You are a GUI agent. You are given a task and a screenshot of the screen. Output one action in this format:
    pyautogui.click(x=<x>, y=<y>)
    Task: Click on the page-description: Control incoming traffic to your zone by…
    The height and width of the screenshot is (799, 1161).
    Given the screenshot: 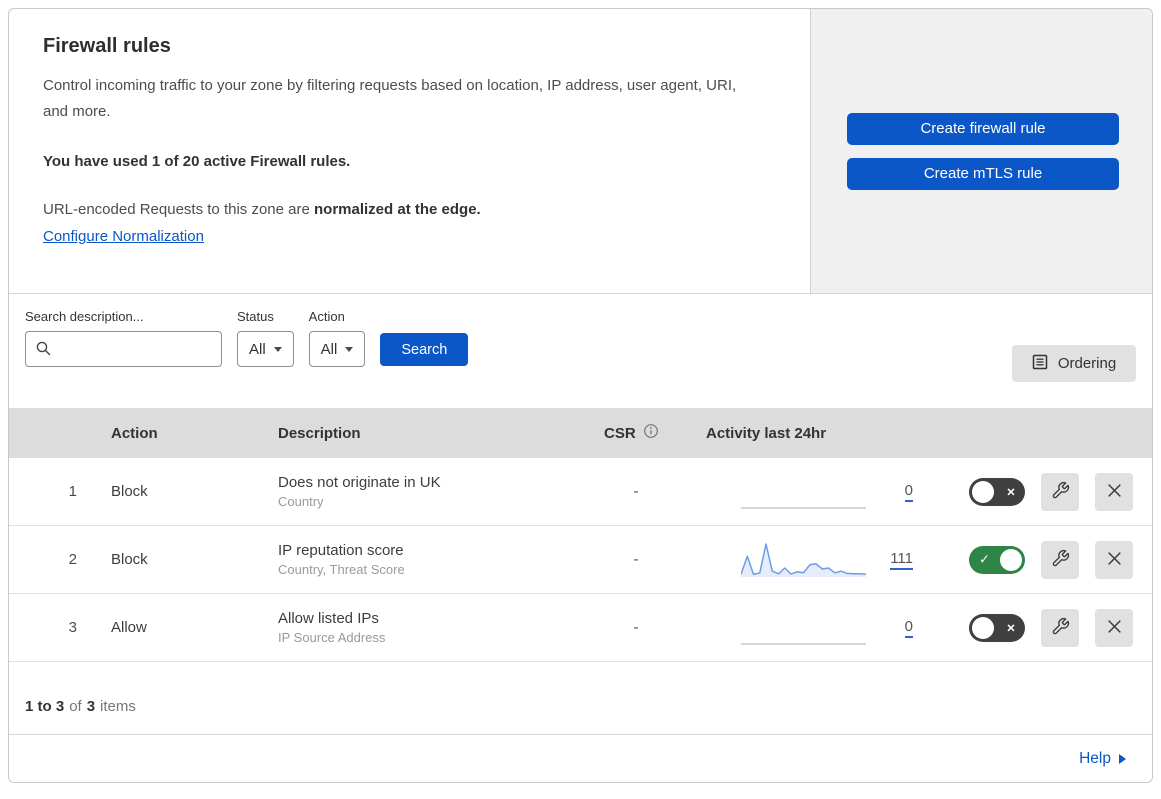 What is the action you would take?
    pyautogui.click(x=390, y=99)
    